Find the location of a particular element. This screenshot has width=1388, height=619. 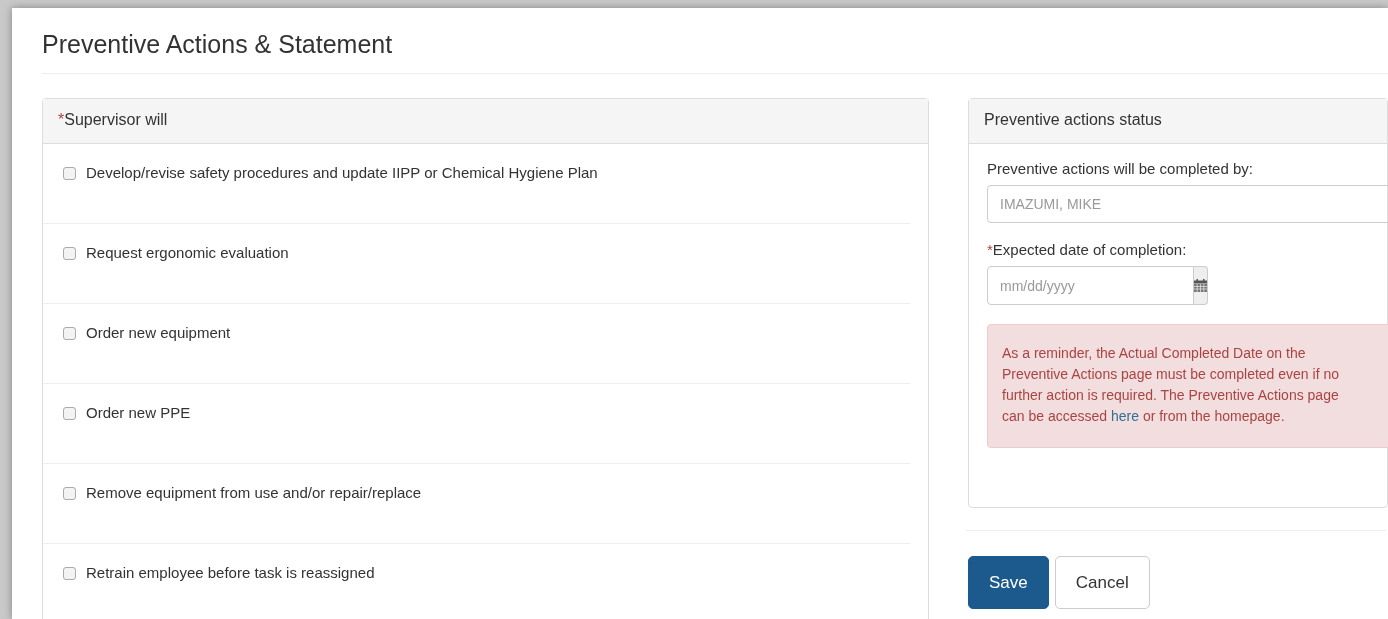

calendar-button is located at coordinates (1201, 285).